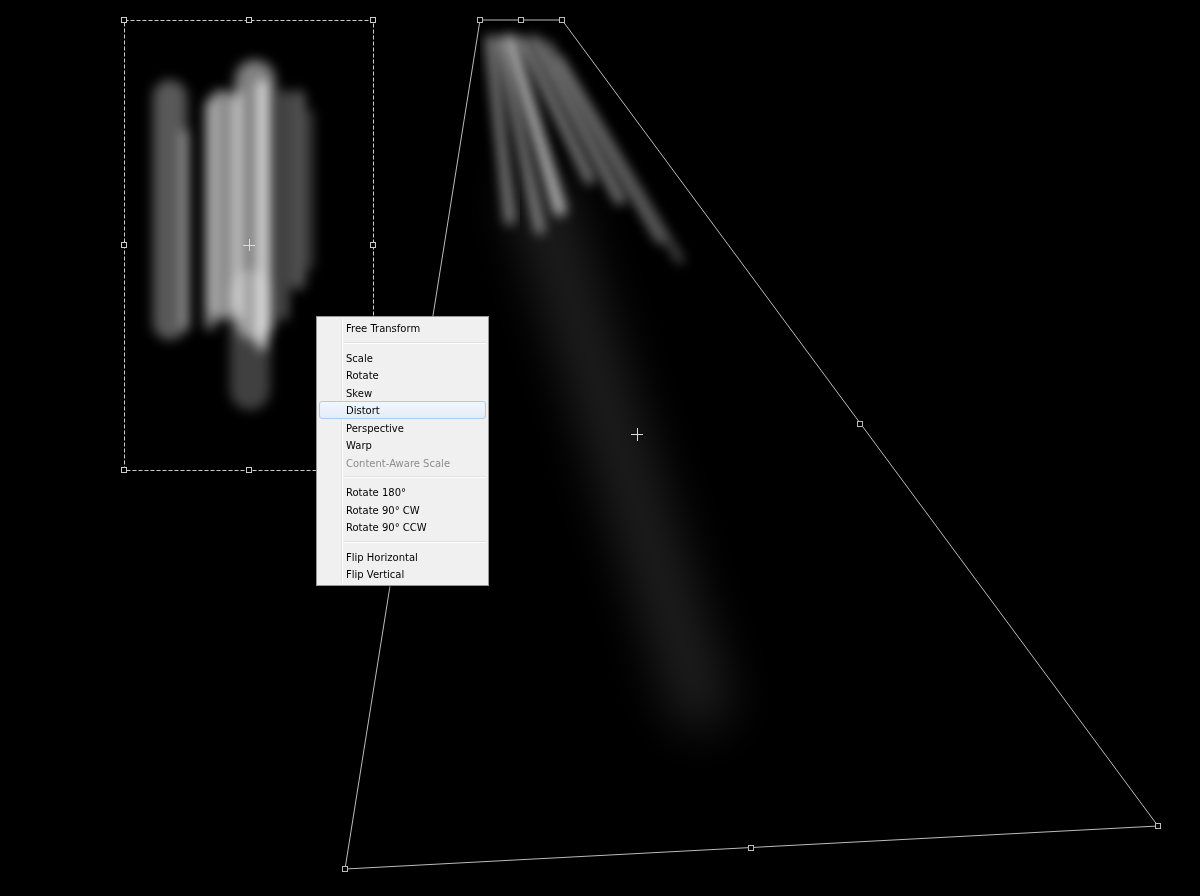  Describe the element at coordinates (402, 556) in the screenshot. I see `menu-item: Flip Horizontal` at that location.